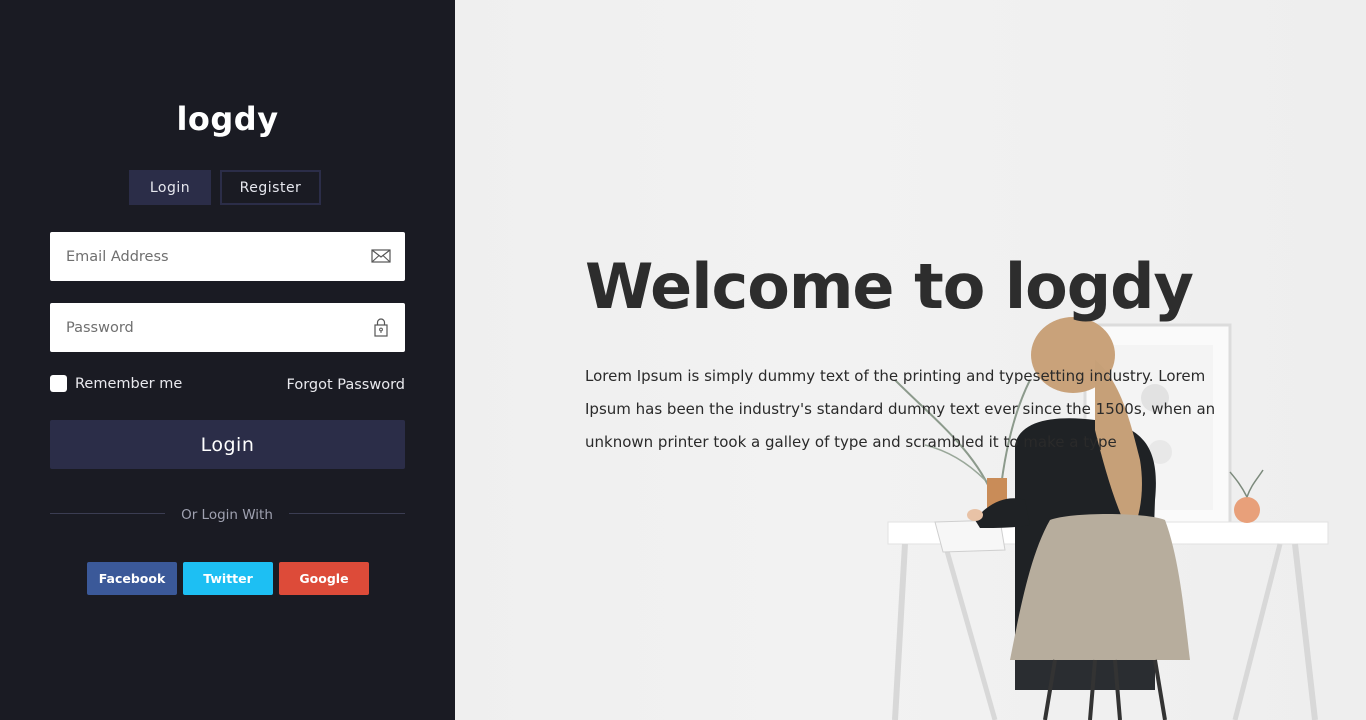  What do you see at coordinates (346, 385) in the screenshot?
I see `forgot-password-link: Forgot Password` at bounding box center [346, 385].